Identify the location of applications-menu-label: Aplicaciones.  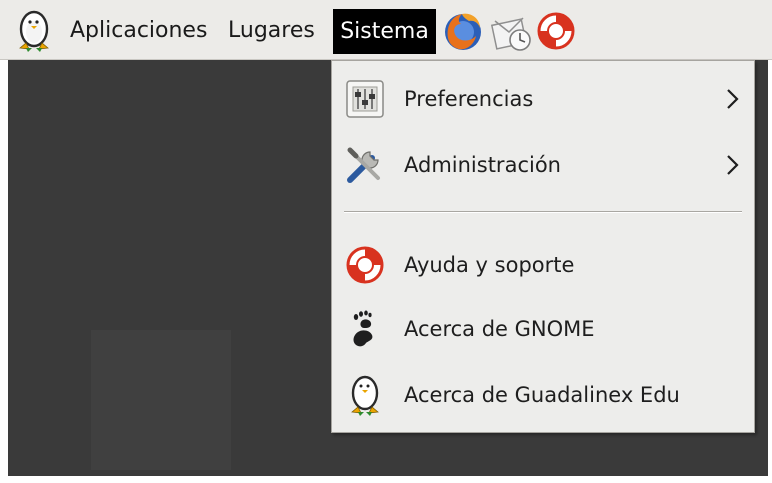
(139, 30).